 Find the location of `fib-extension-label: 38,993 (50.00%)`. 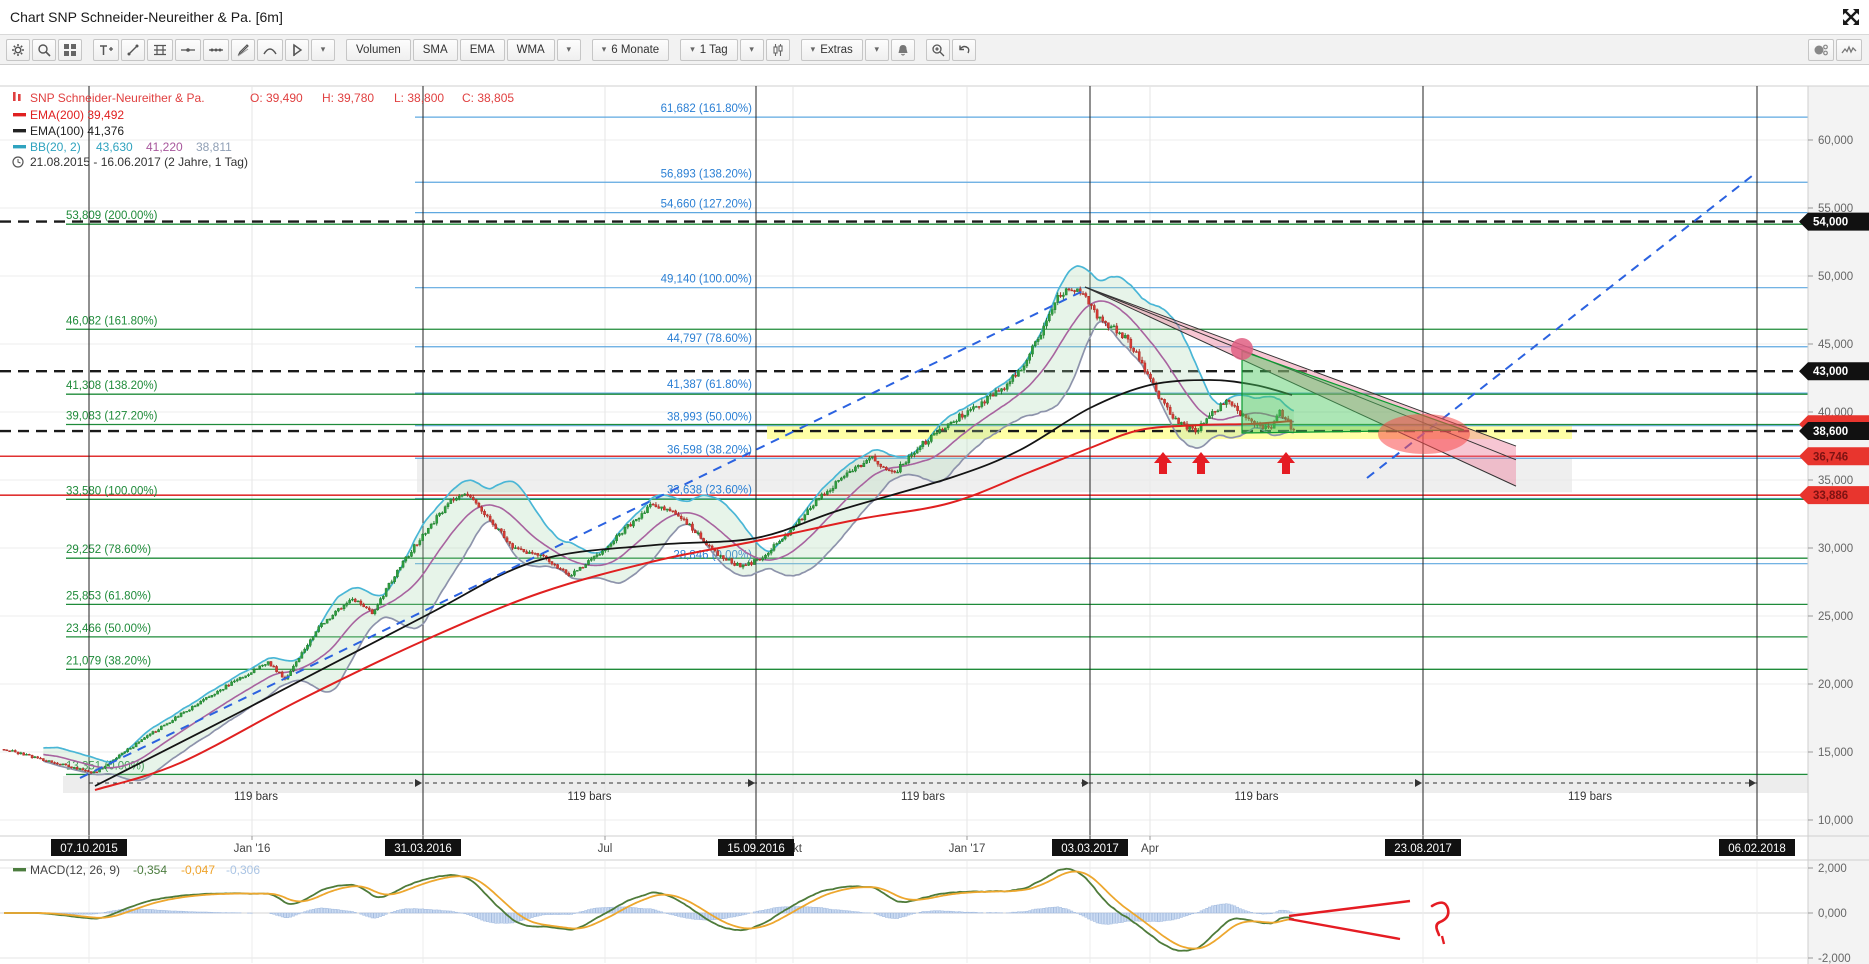

fib-extension-label: 38,993 (50.00%) is located at coordinates (709, 418).